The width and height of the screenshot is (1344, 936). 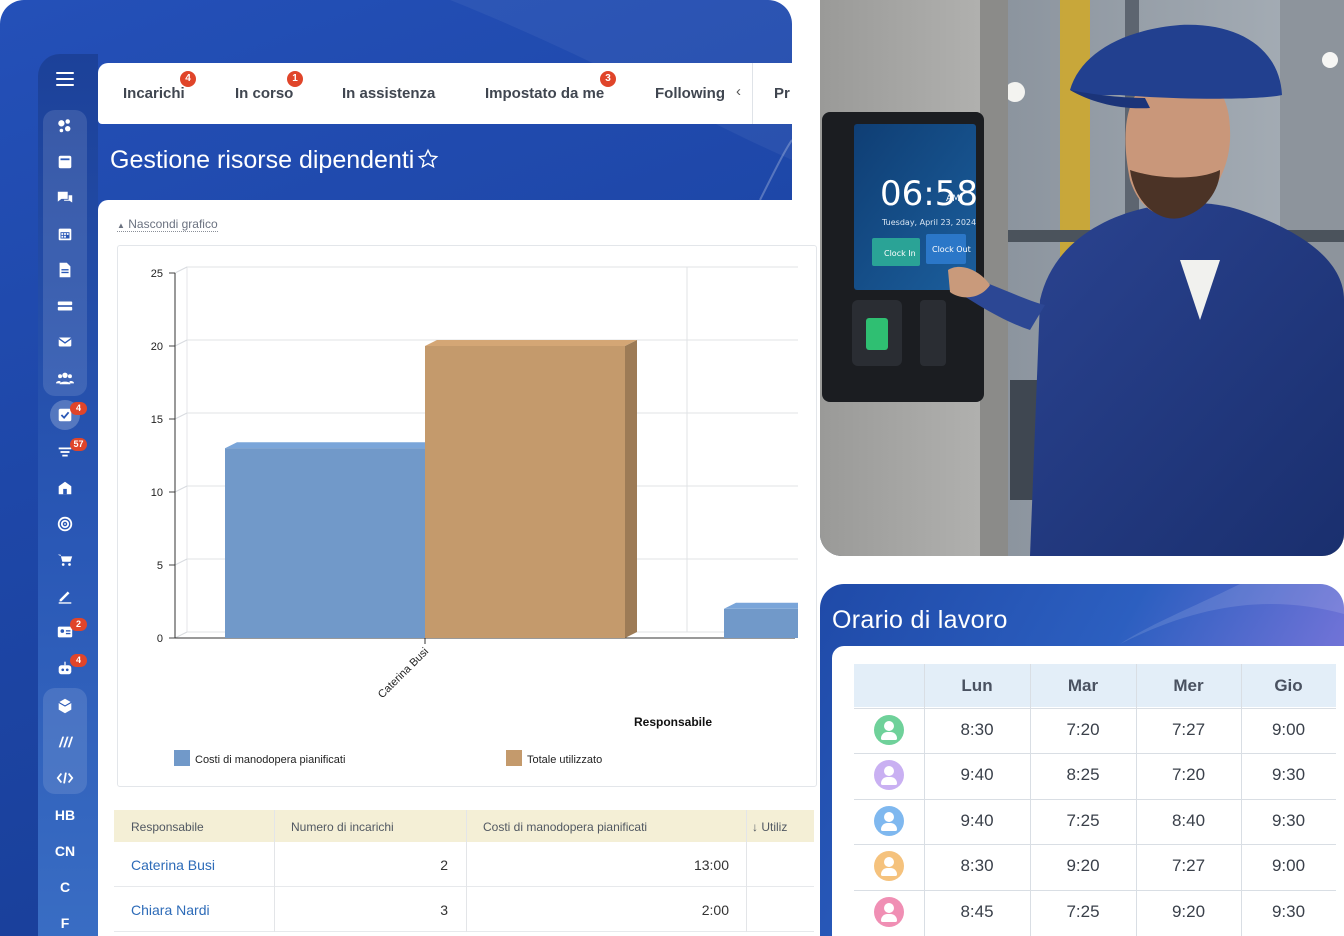 What do you see at coordinates (608, 79) in the screenshot?
I see `tab-badge: 3` at bounding box center [608, 79].